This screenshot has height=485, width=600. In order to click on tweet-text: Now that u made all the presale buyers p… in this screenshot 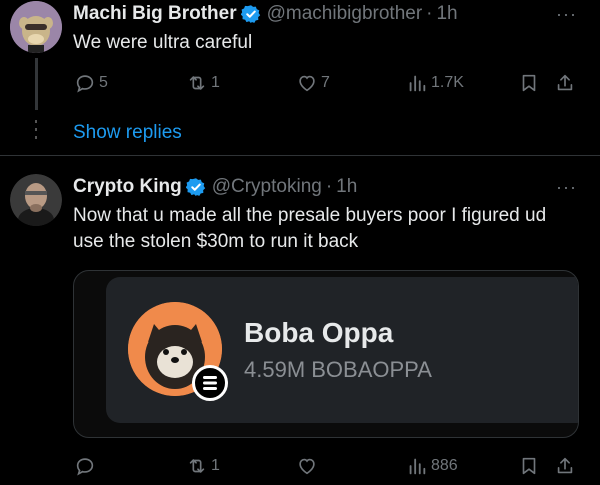, I will do `click(333, 229)`.